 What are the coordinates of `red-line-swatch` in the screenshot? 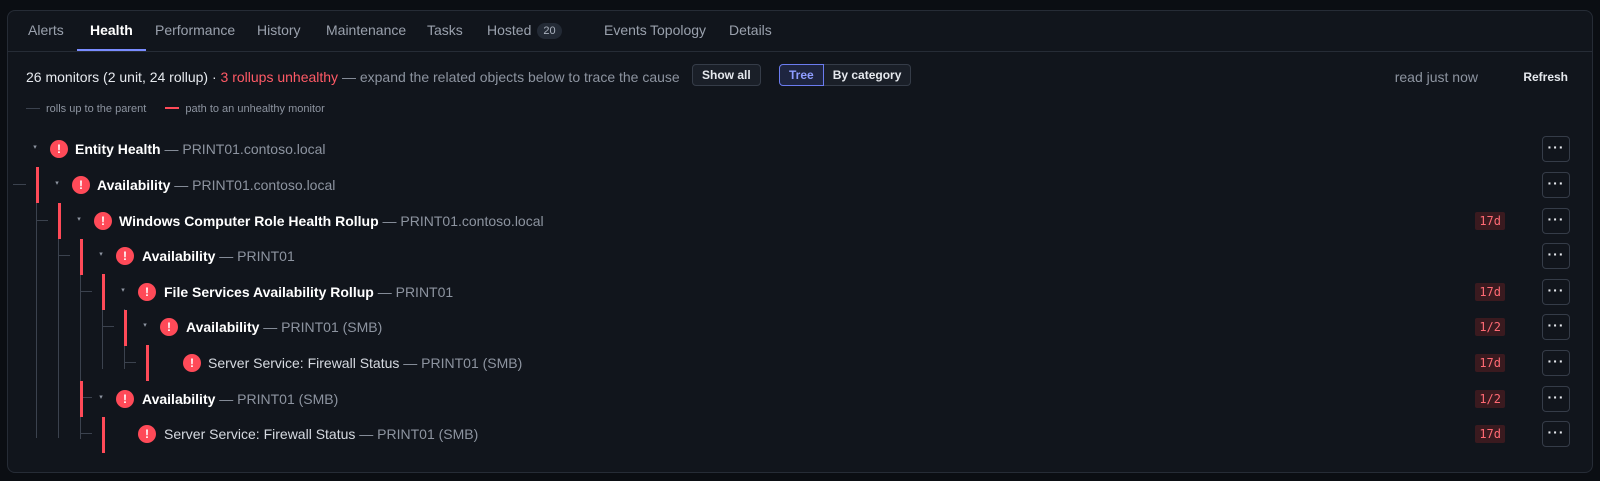 It's located at (172, 108).